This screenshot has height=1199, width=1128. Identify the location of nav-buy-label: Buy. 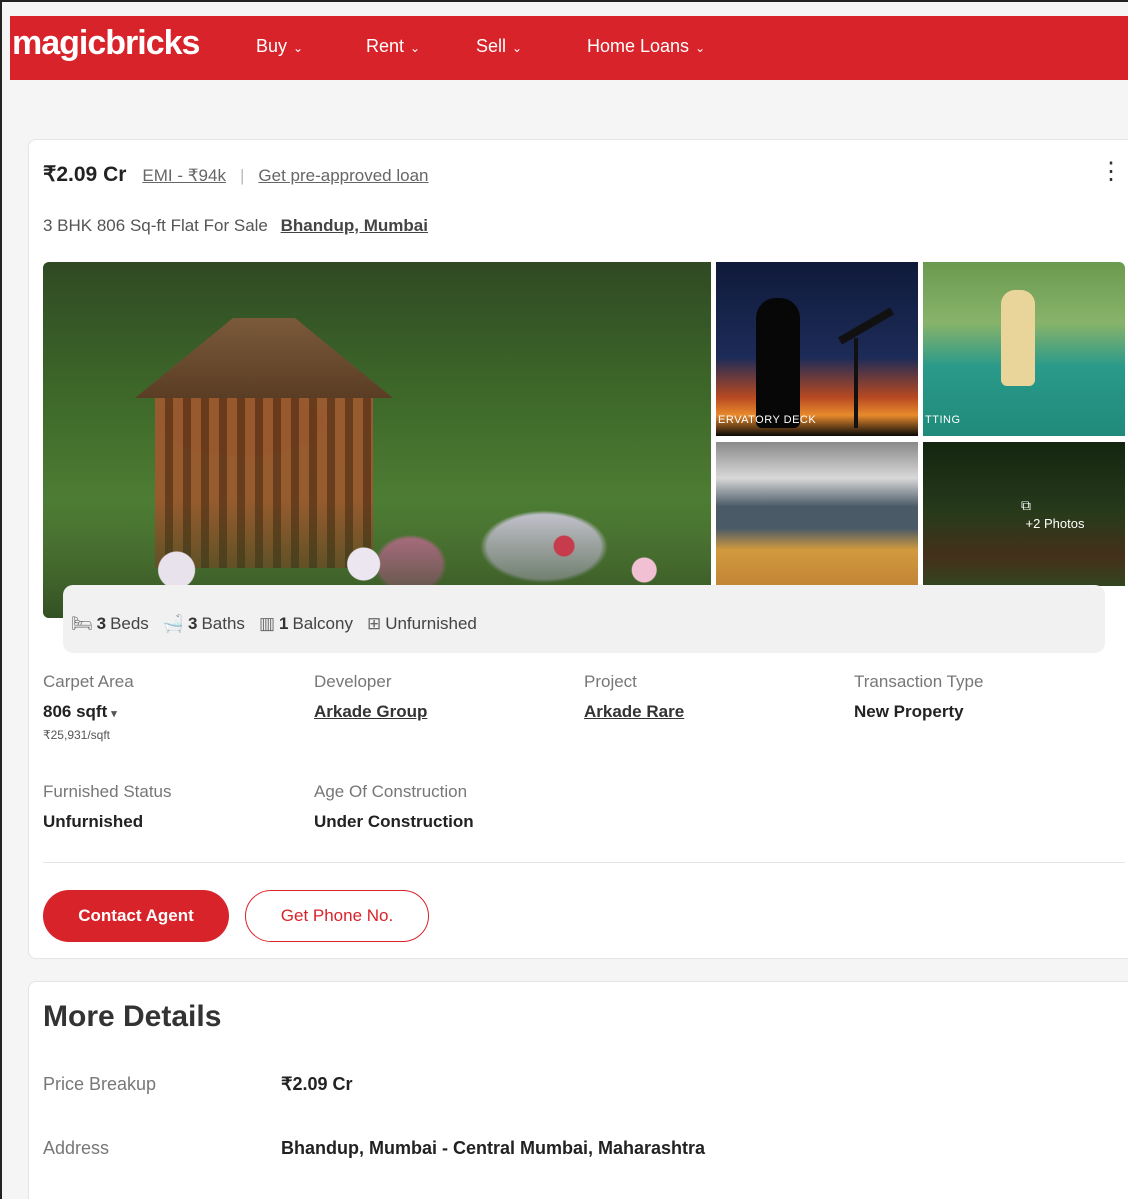
(272, 46).